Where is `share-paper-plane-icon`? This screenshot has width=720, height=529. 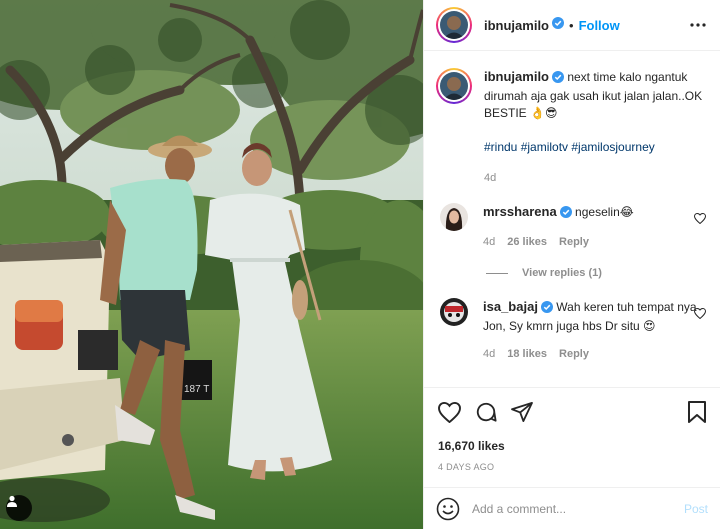
share-paper-plane-icon is located at coordinates (522, 412).